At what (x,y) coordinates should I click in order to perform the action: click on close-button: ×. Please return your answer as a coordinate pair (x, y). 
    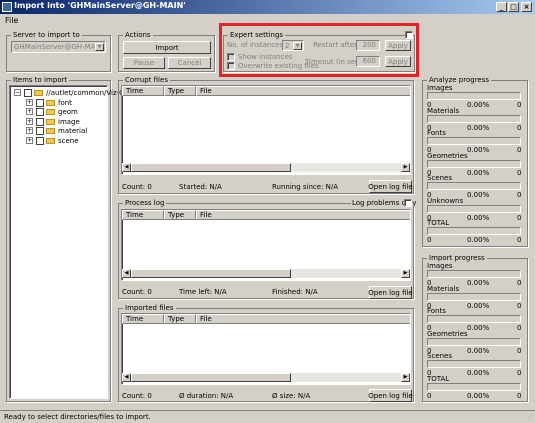
    Looking at the image, I should click on (526, 7).